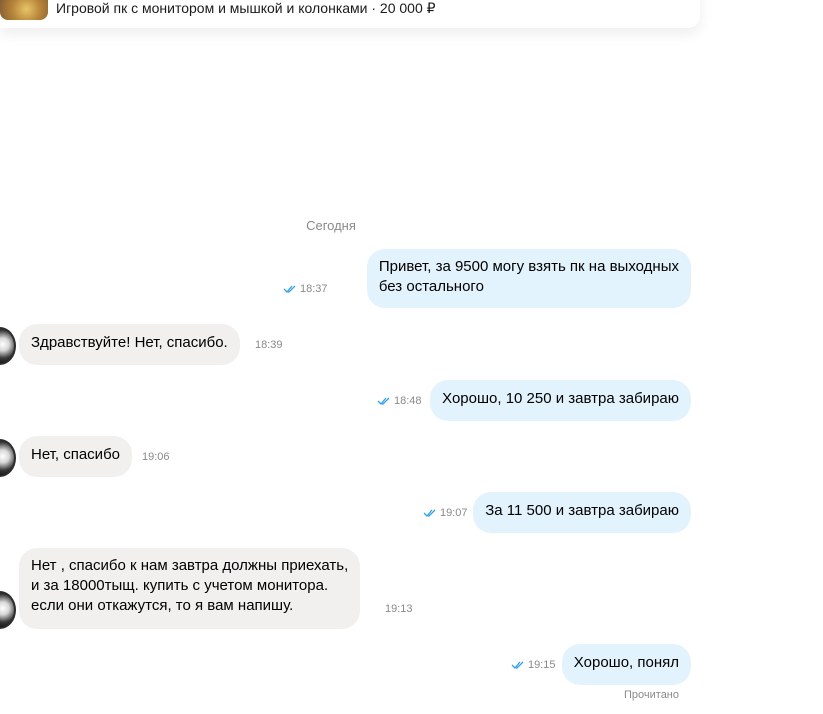 This screenshot has height=714, width=823. I want to click on message-meta: 18:39, so click(269, 345).